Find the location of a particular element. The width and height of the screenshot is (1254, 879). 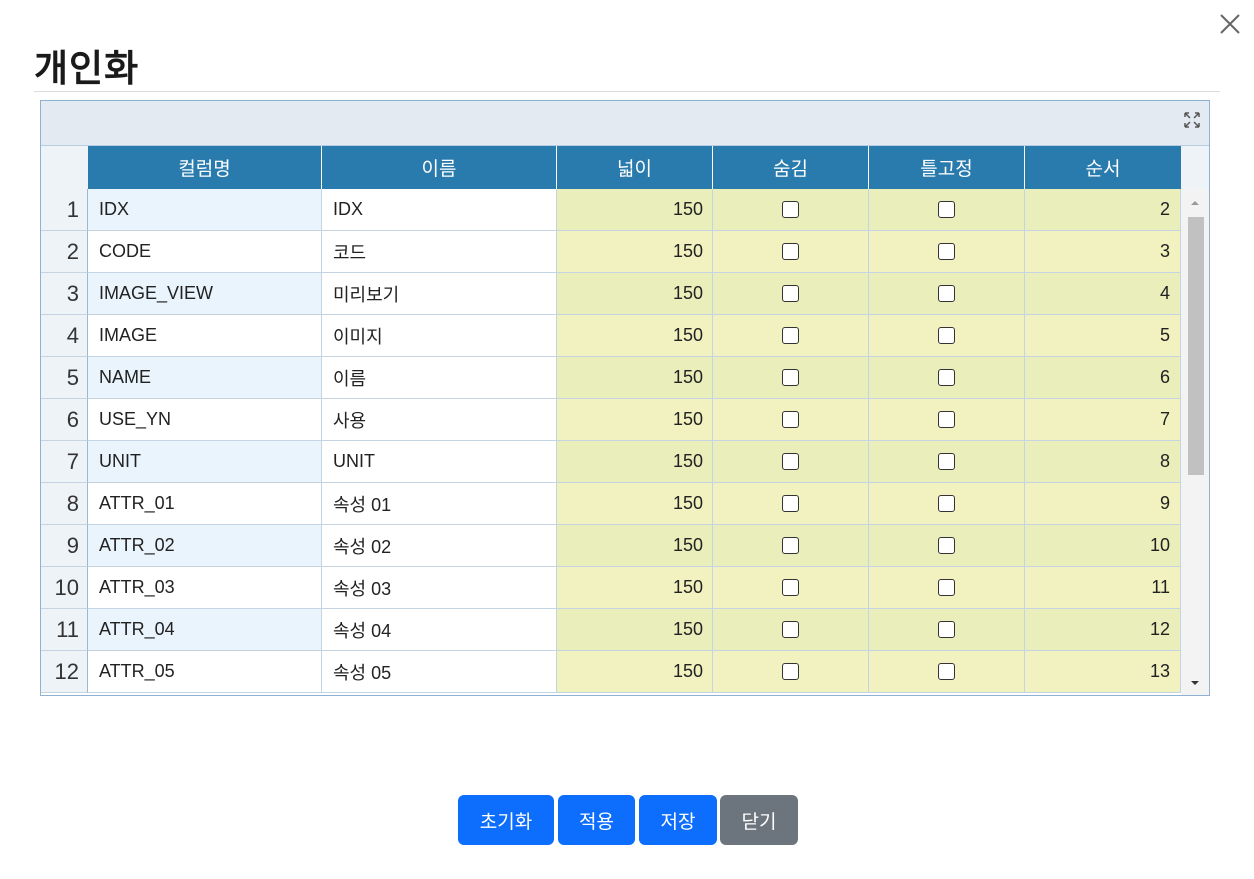

table-row: 12 ATTR_05 속성 05 150 13 is located at coordinates (611, 672).